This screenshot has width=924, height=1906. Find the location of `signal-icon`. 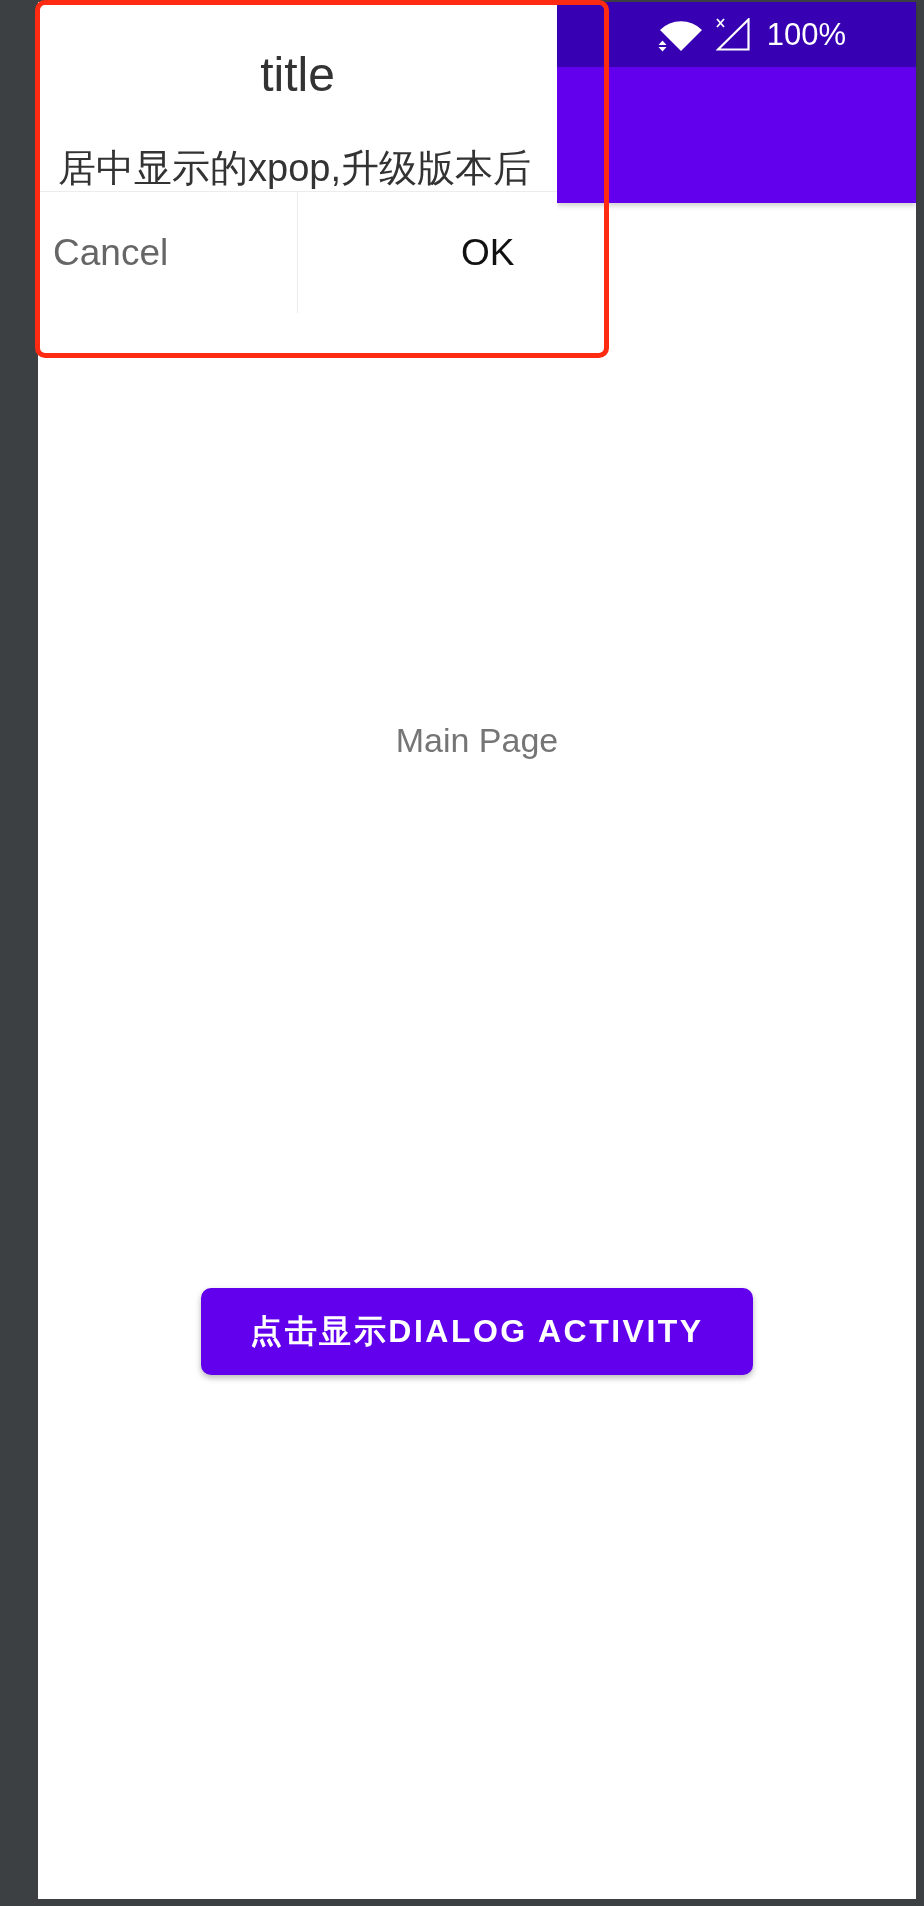

signal-icon is located at coordinates (732, 34).